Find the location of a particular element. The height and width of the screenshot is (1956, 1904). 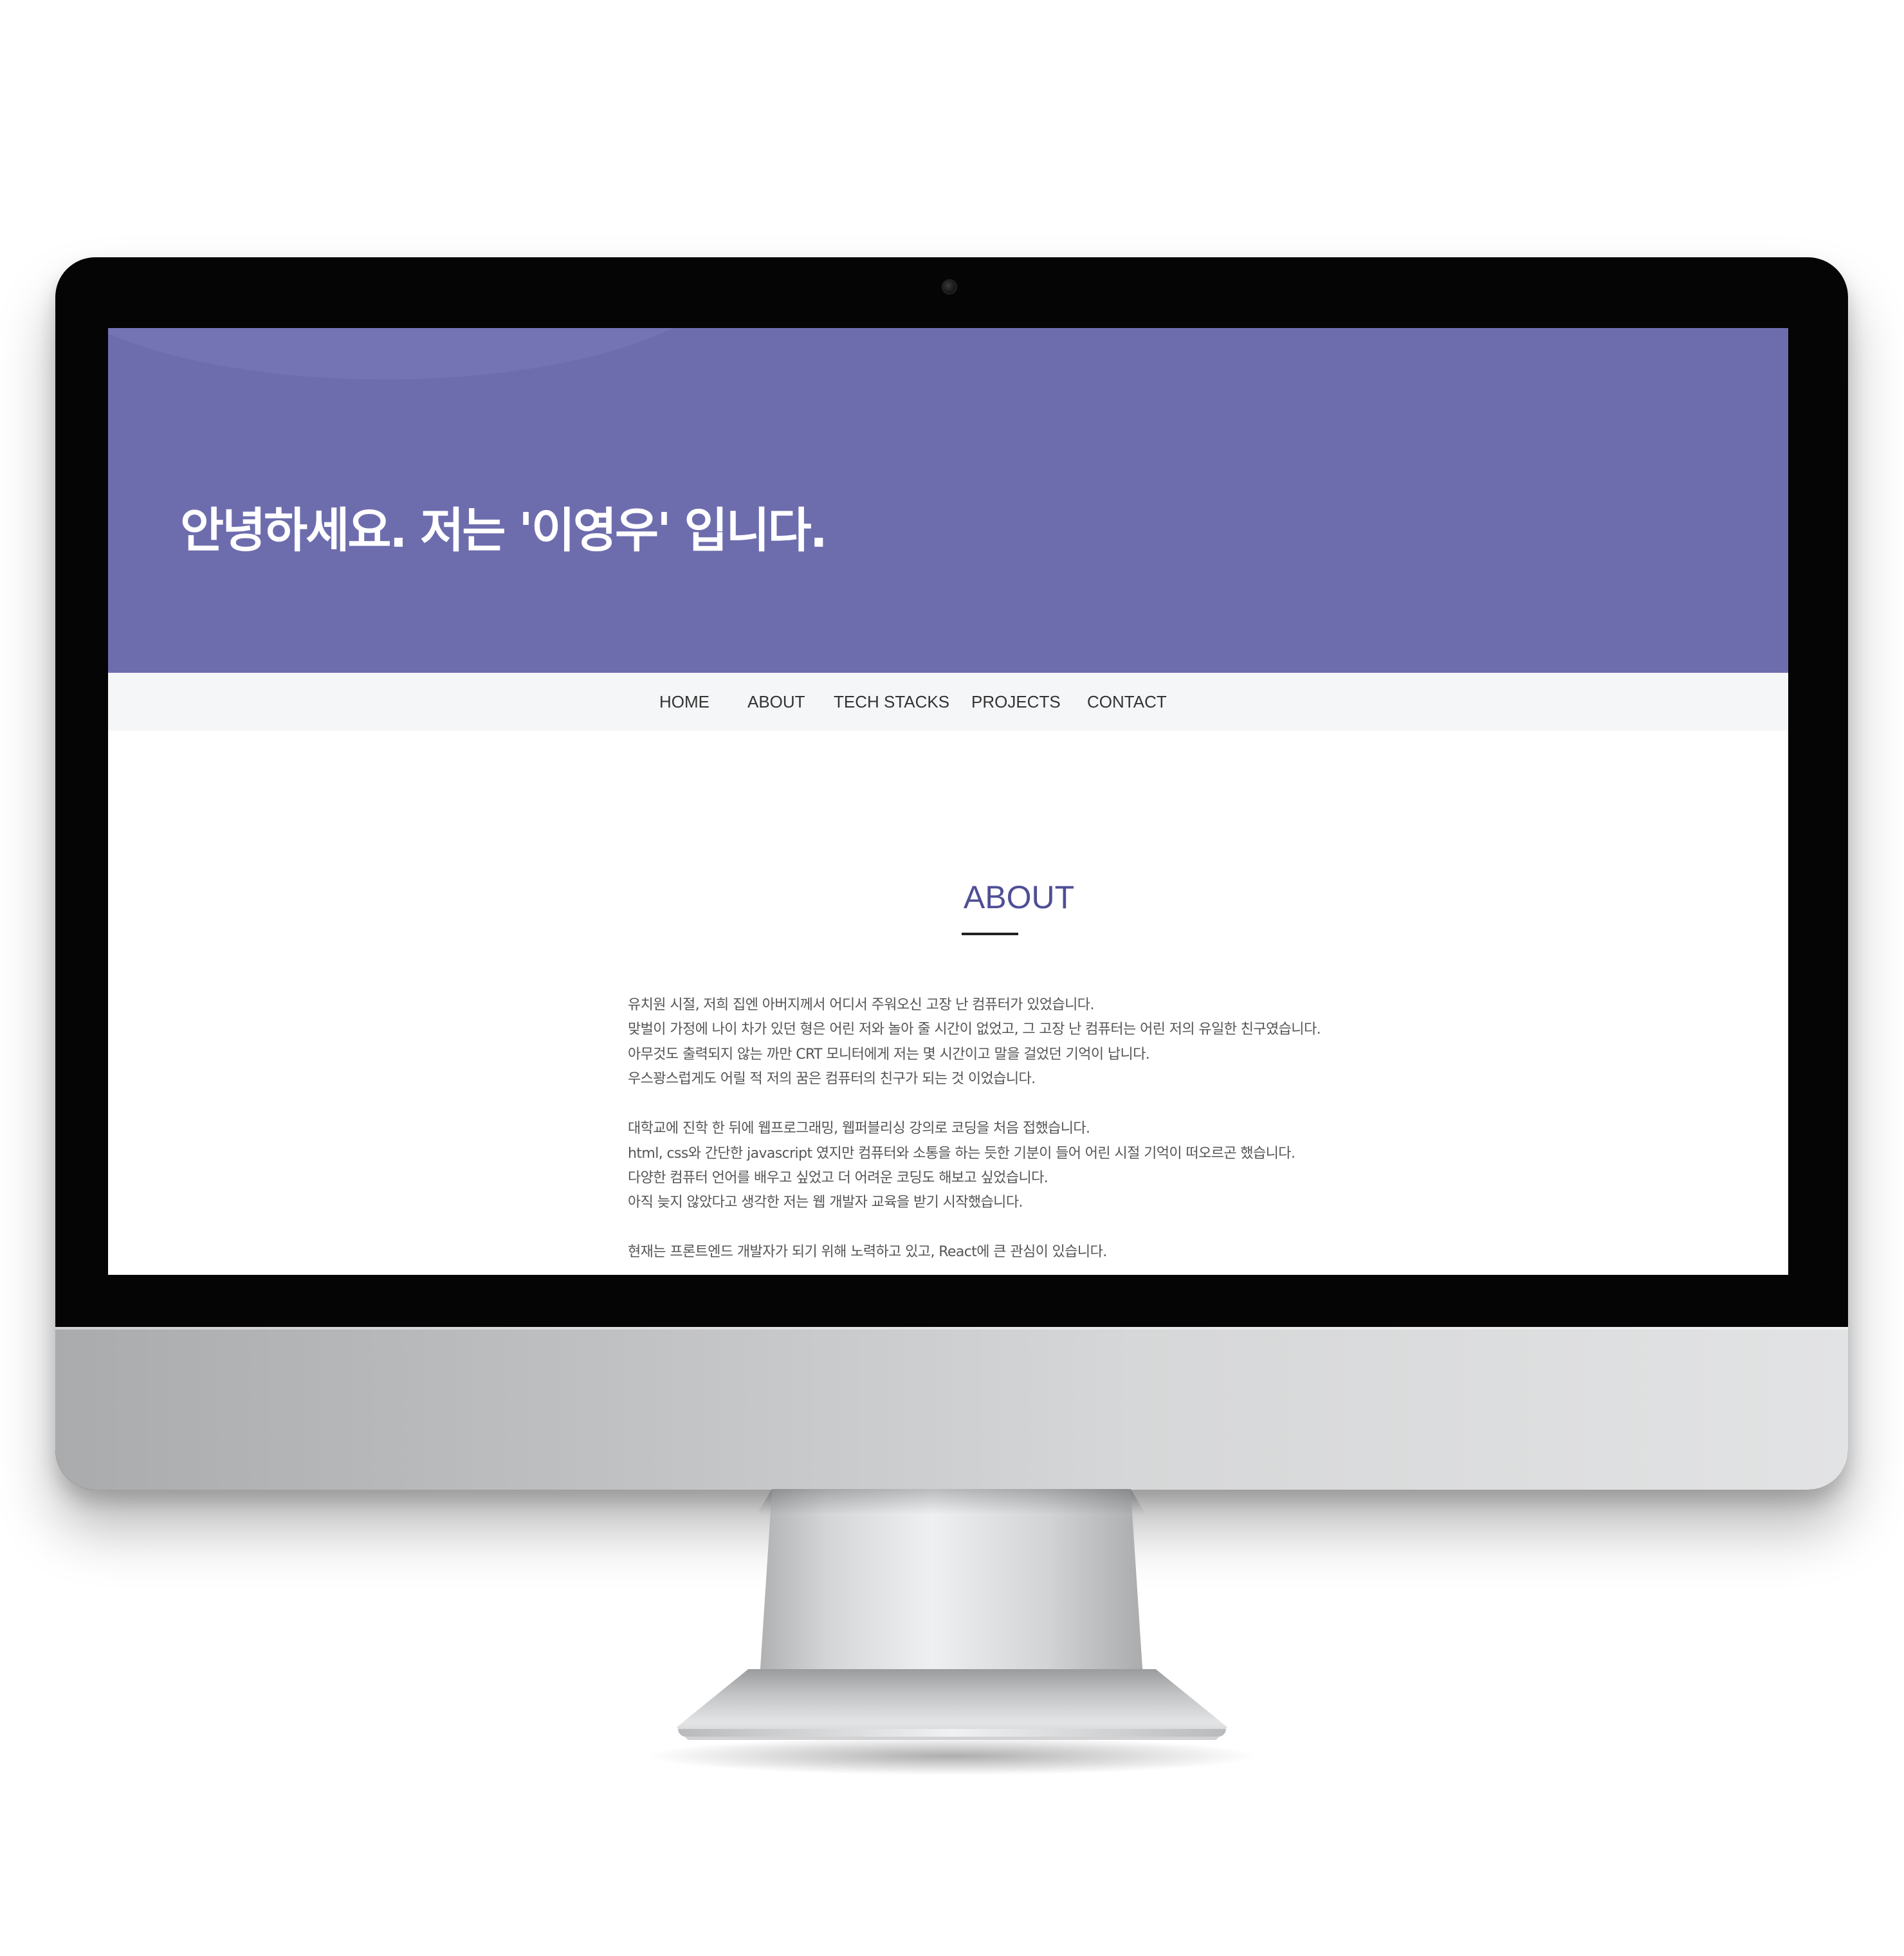

stand-neck-shadow is located at coordinates (951, 1502).